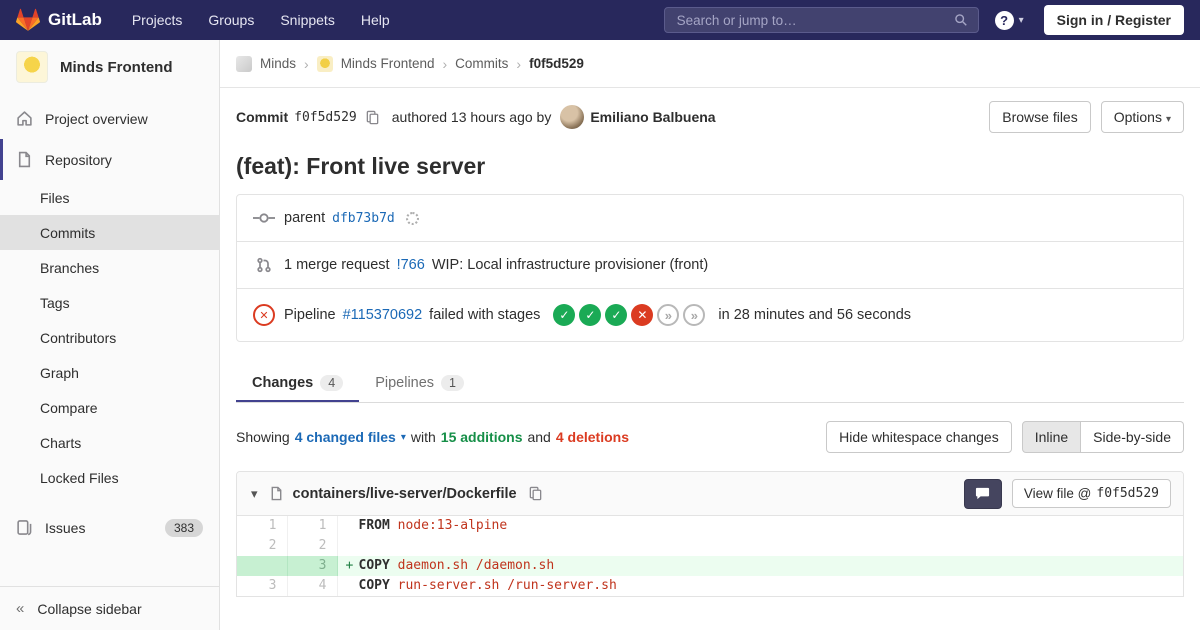 Image resolution: width=1200 pixels, height=630 pixels. Describe the element at coordinates (961, 20) in the screenshot. I see `search-icon` at that location.